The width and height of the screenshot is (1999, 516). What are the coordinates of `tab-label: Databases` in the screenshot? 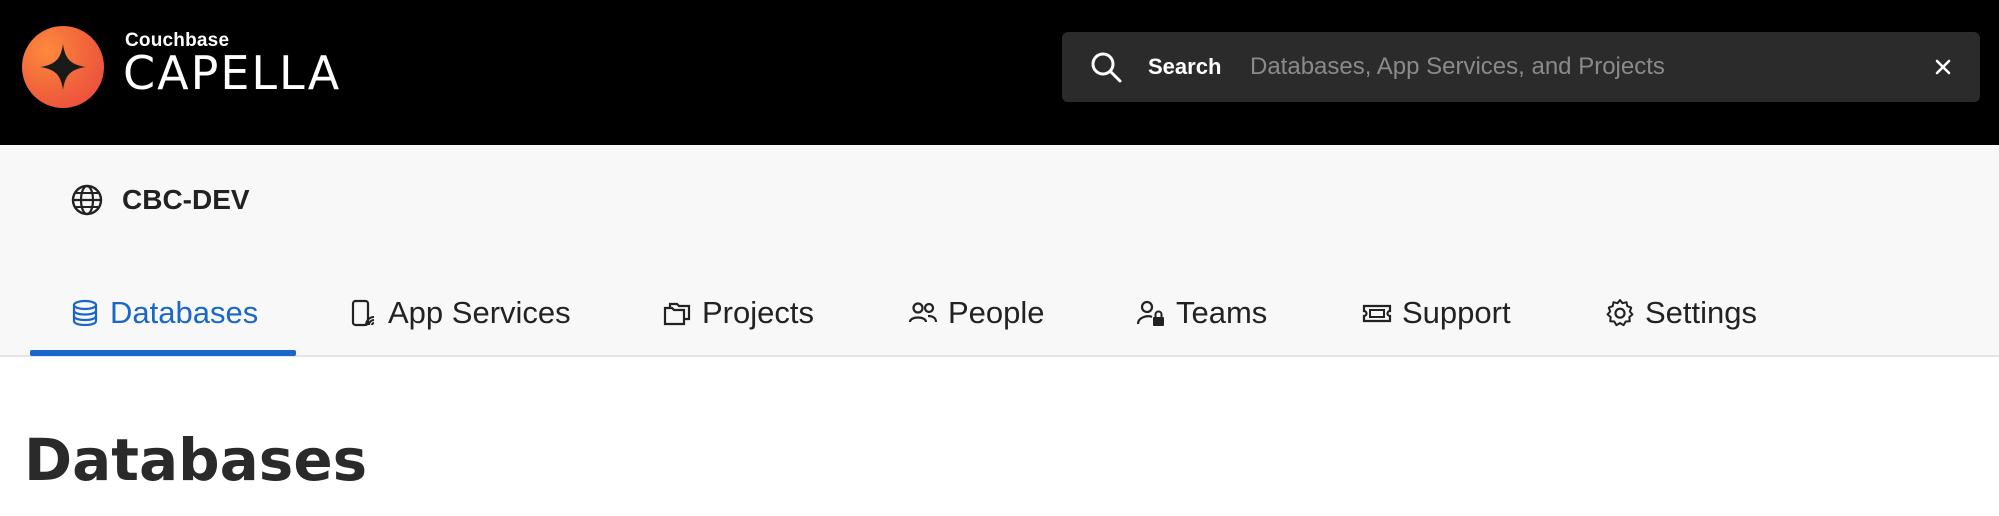 It's located at (184, 312).